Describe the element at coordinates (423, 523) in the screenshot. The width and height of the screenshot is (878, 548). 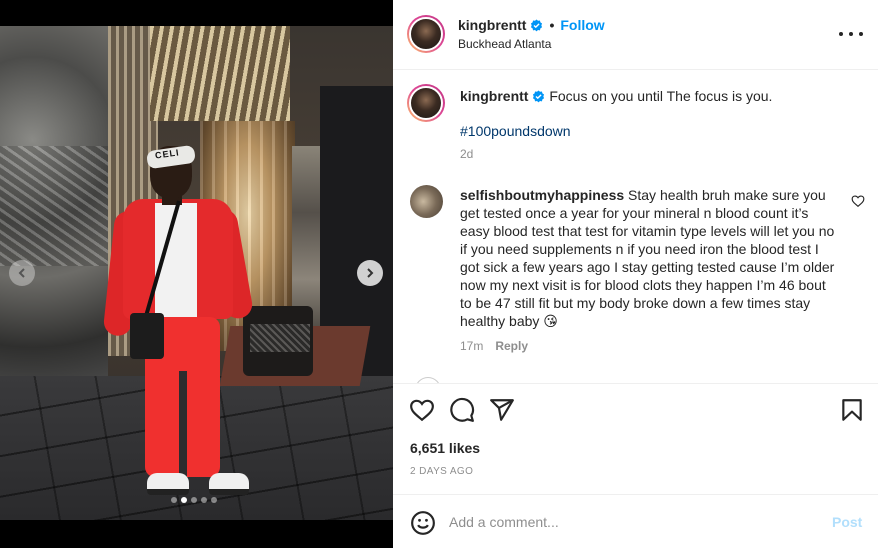
I see `emoji-icon` at that location.